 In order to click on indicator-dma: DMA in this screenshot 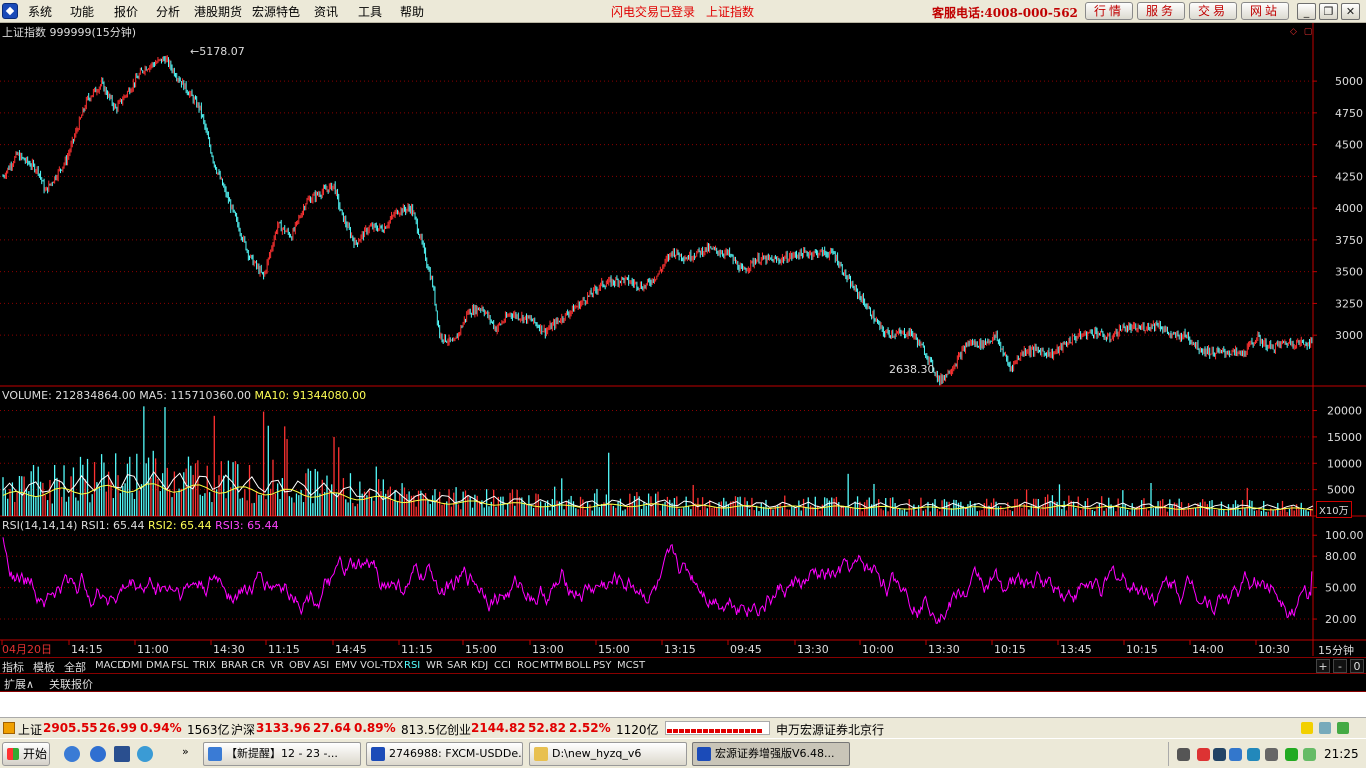, I will do `click(157, 665)`.